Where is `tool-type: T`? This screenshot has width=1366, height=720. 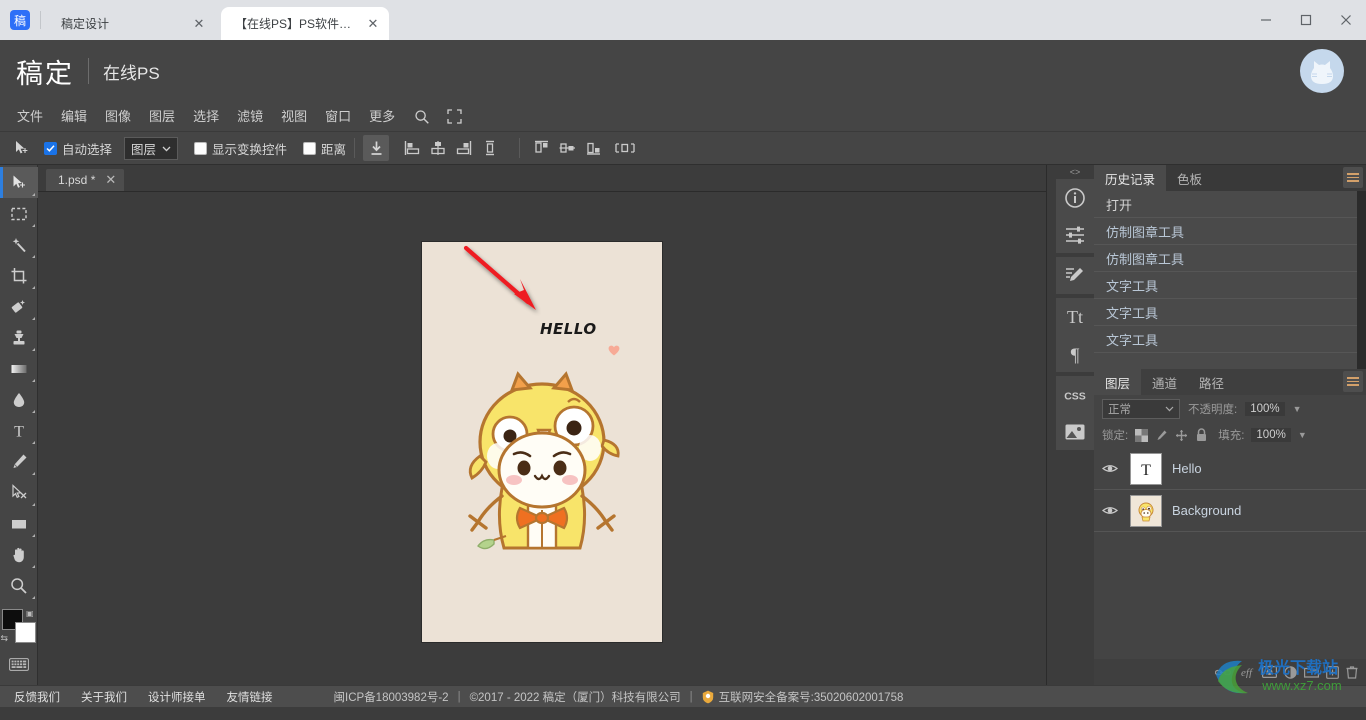 tool-type: T is located at coordinates (19, 430).